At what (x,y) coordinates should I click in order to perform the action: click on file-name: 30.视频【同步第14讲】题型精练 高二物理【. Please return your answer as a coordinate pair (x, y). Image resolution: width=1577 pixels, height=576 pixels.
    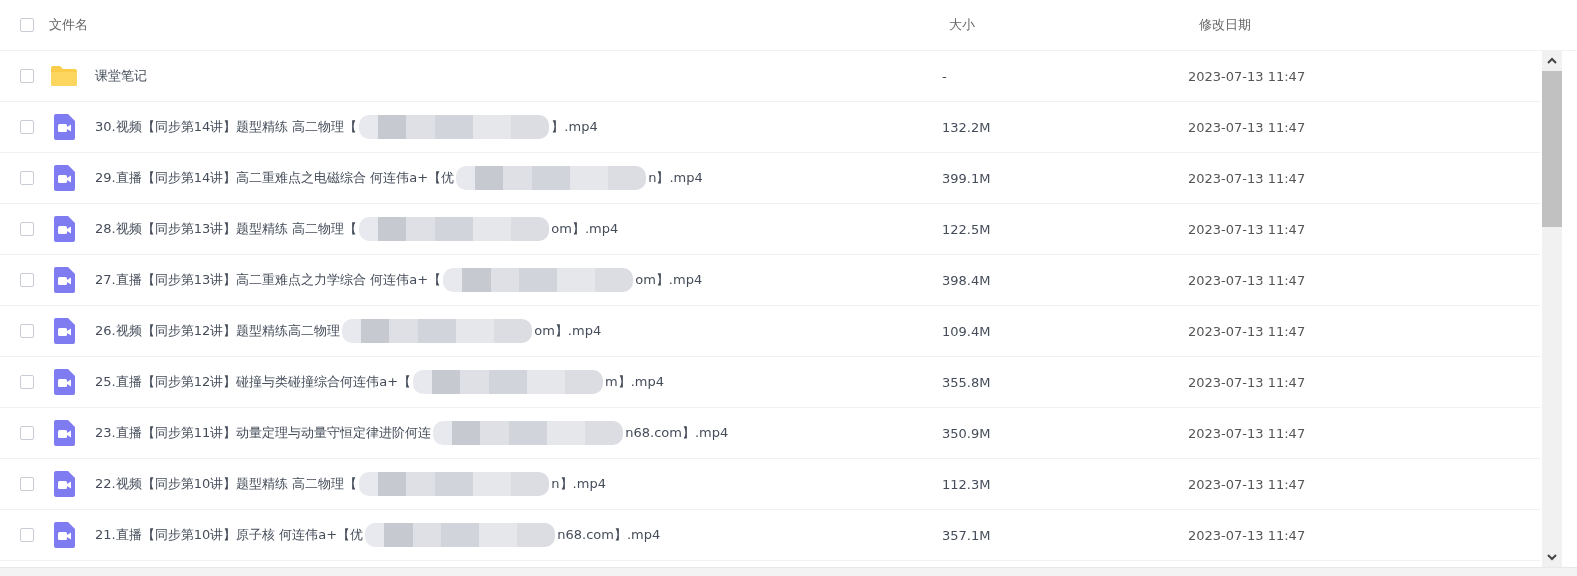
    Looking at the image, I should click on (226, 127).